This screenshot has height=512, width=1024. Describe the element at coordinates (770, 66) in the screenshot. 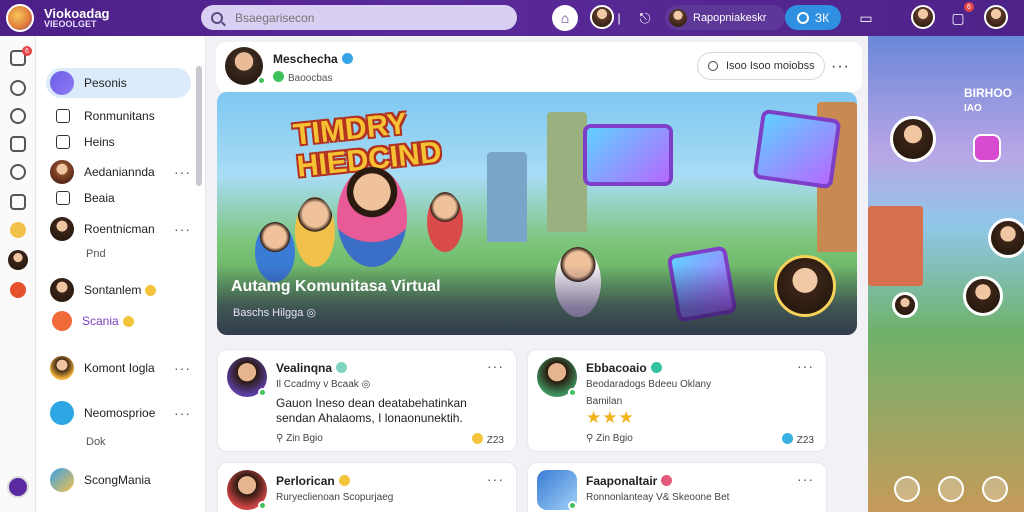

I see `post-search-label: Isoo Isoo moiobss` at that location.